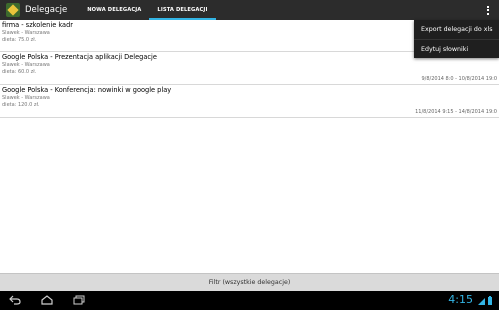 The width and height of the screenshot is (499, 310). Describe the element at coordinates (249, 300) in the screenshot. I see `system-nav-bar: 4:15` at that location.